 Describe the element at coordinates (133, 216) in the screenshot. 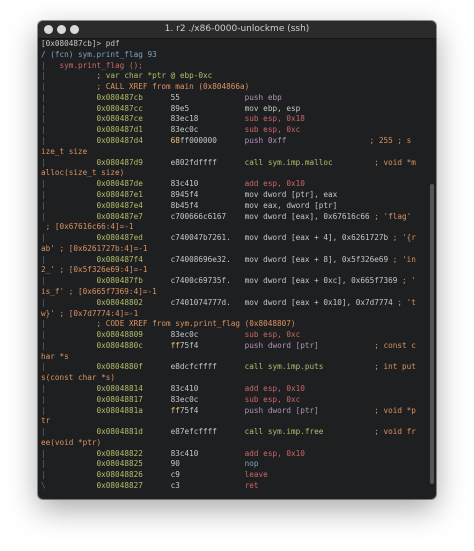

I see `terminal-segment: 0x080487e7` at that location.